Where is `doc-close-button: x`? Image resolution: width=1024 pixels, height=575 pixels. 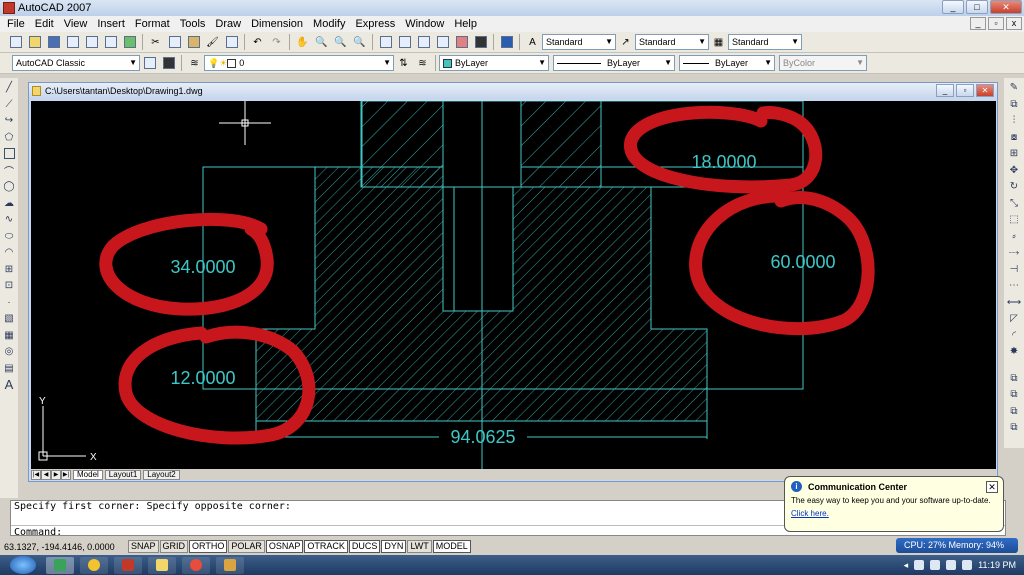 doc-close-button: x is located at coordinates (1014, 23).